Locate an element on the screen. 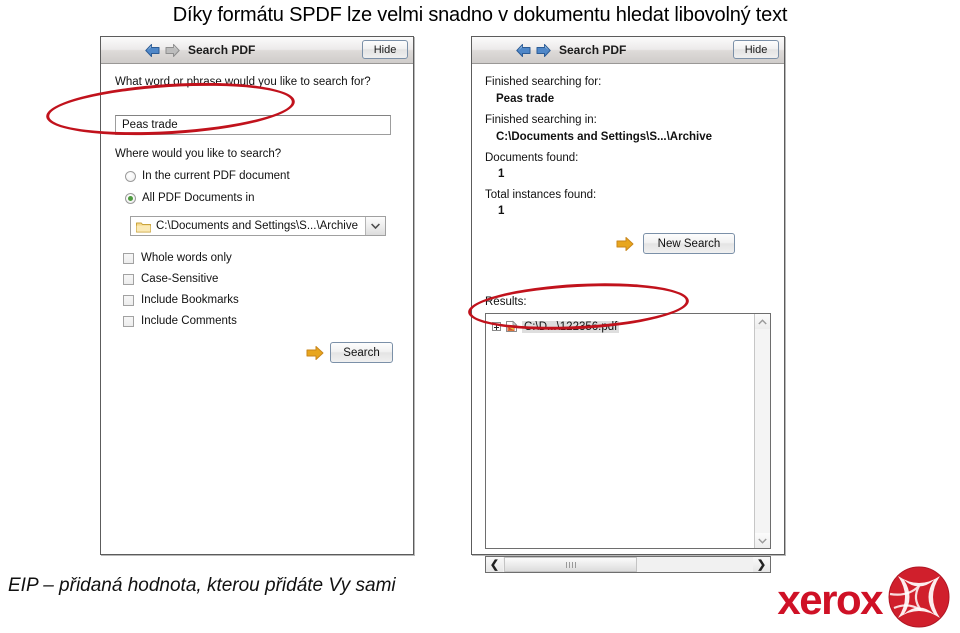 The image size is (960, 633). finished-searching-for-value: Peas trade is located at coordinates (525, 99).